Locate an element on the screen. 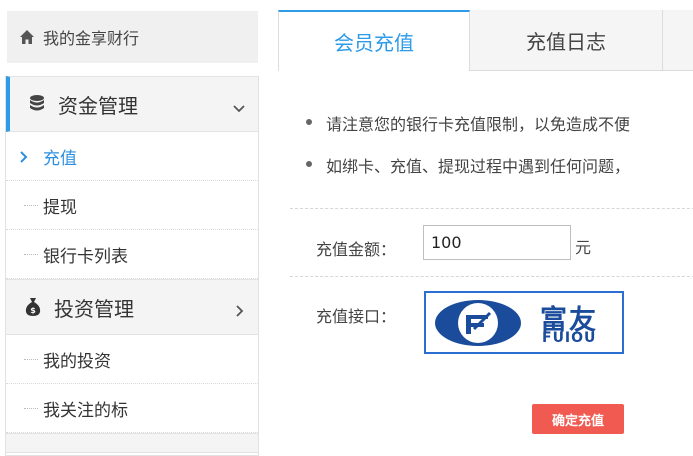  sidebar-item-label: 我关注的标 is located at coordinates (85, 410).